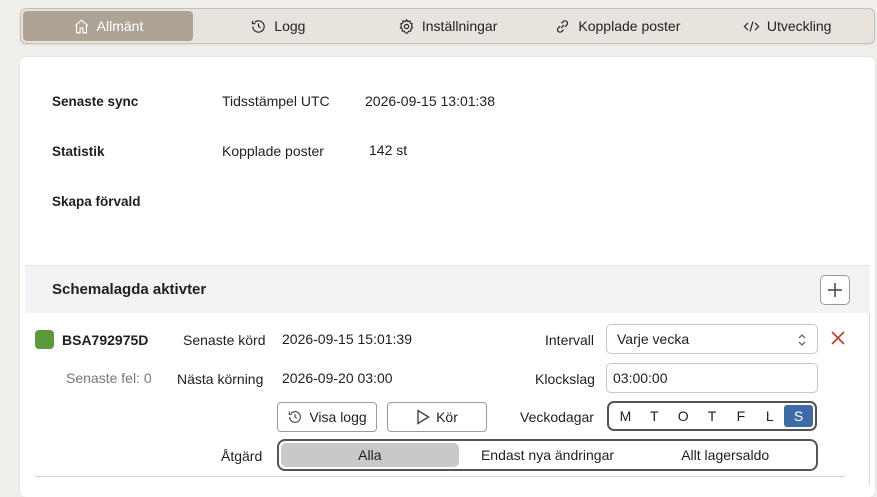 The height and width of the screenshot is (497, 877). What do you see at coordinates (440, 476) in the screenshot?
I see `row-divider` at bounding box center [440, 476].